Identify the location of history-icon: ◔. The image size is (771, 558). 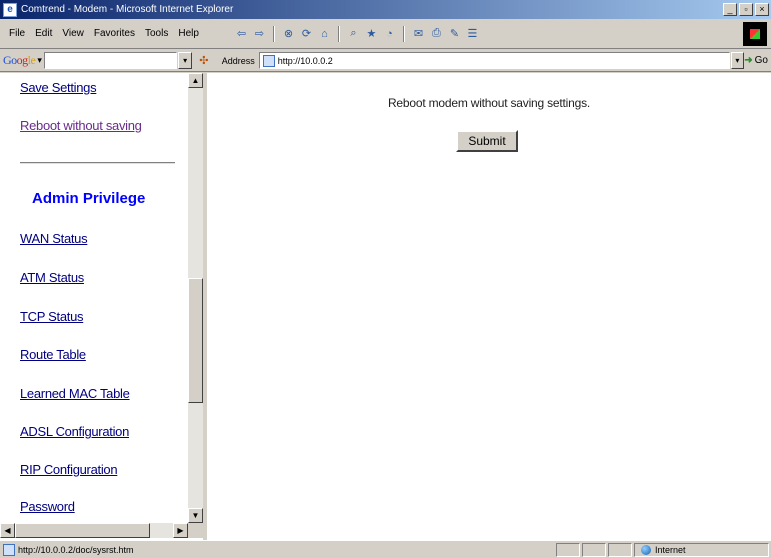
(389, 33).